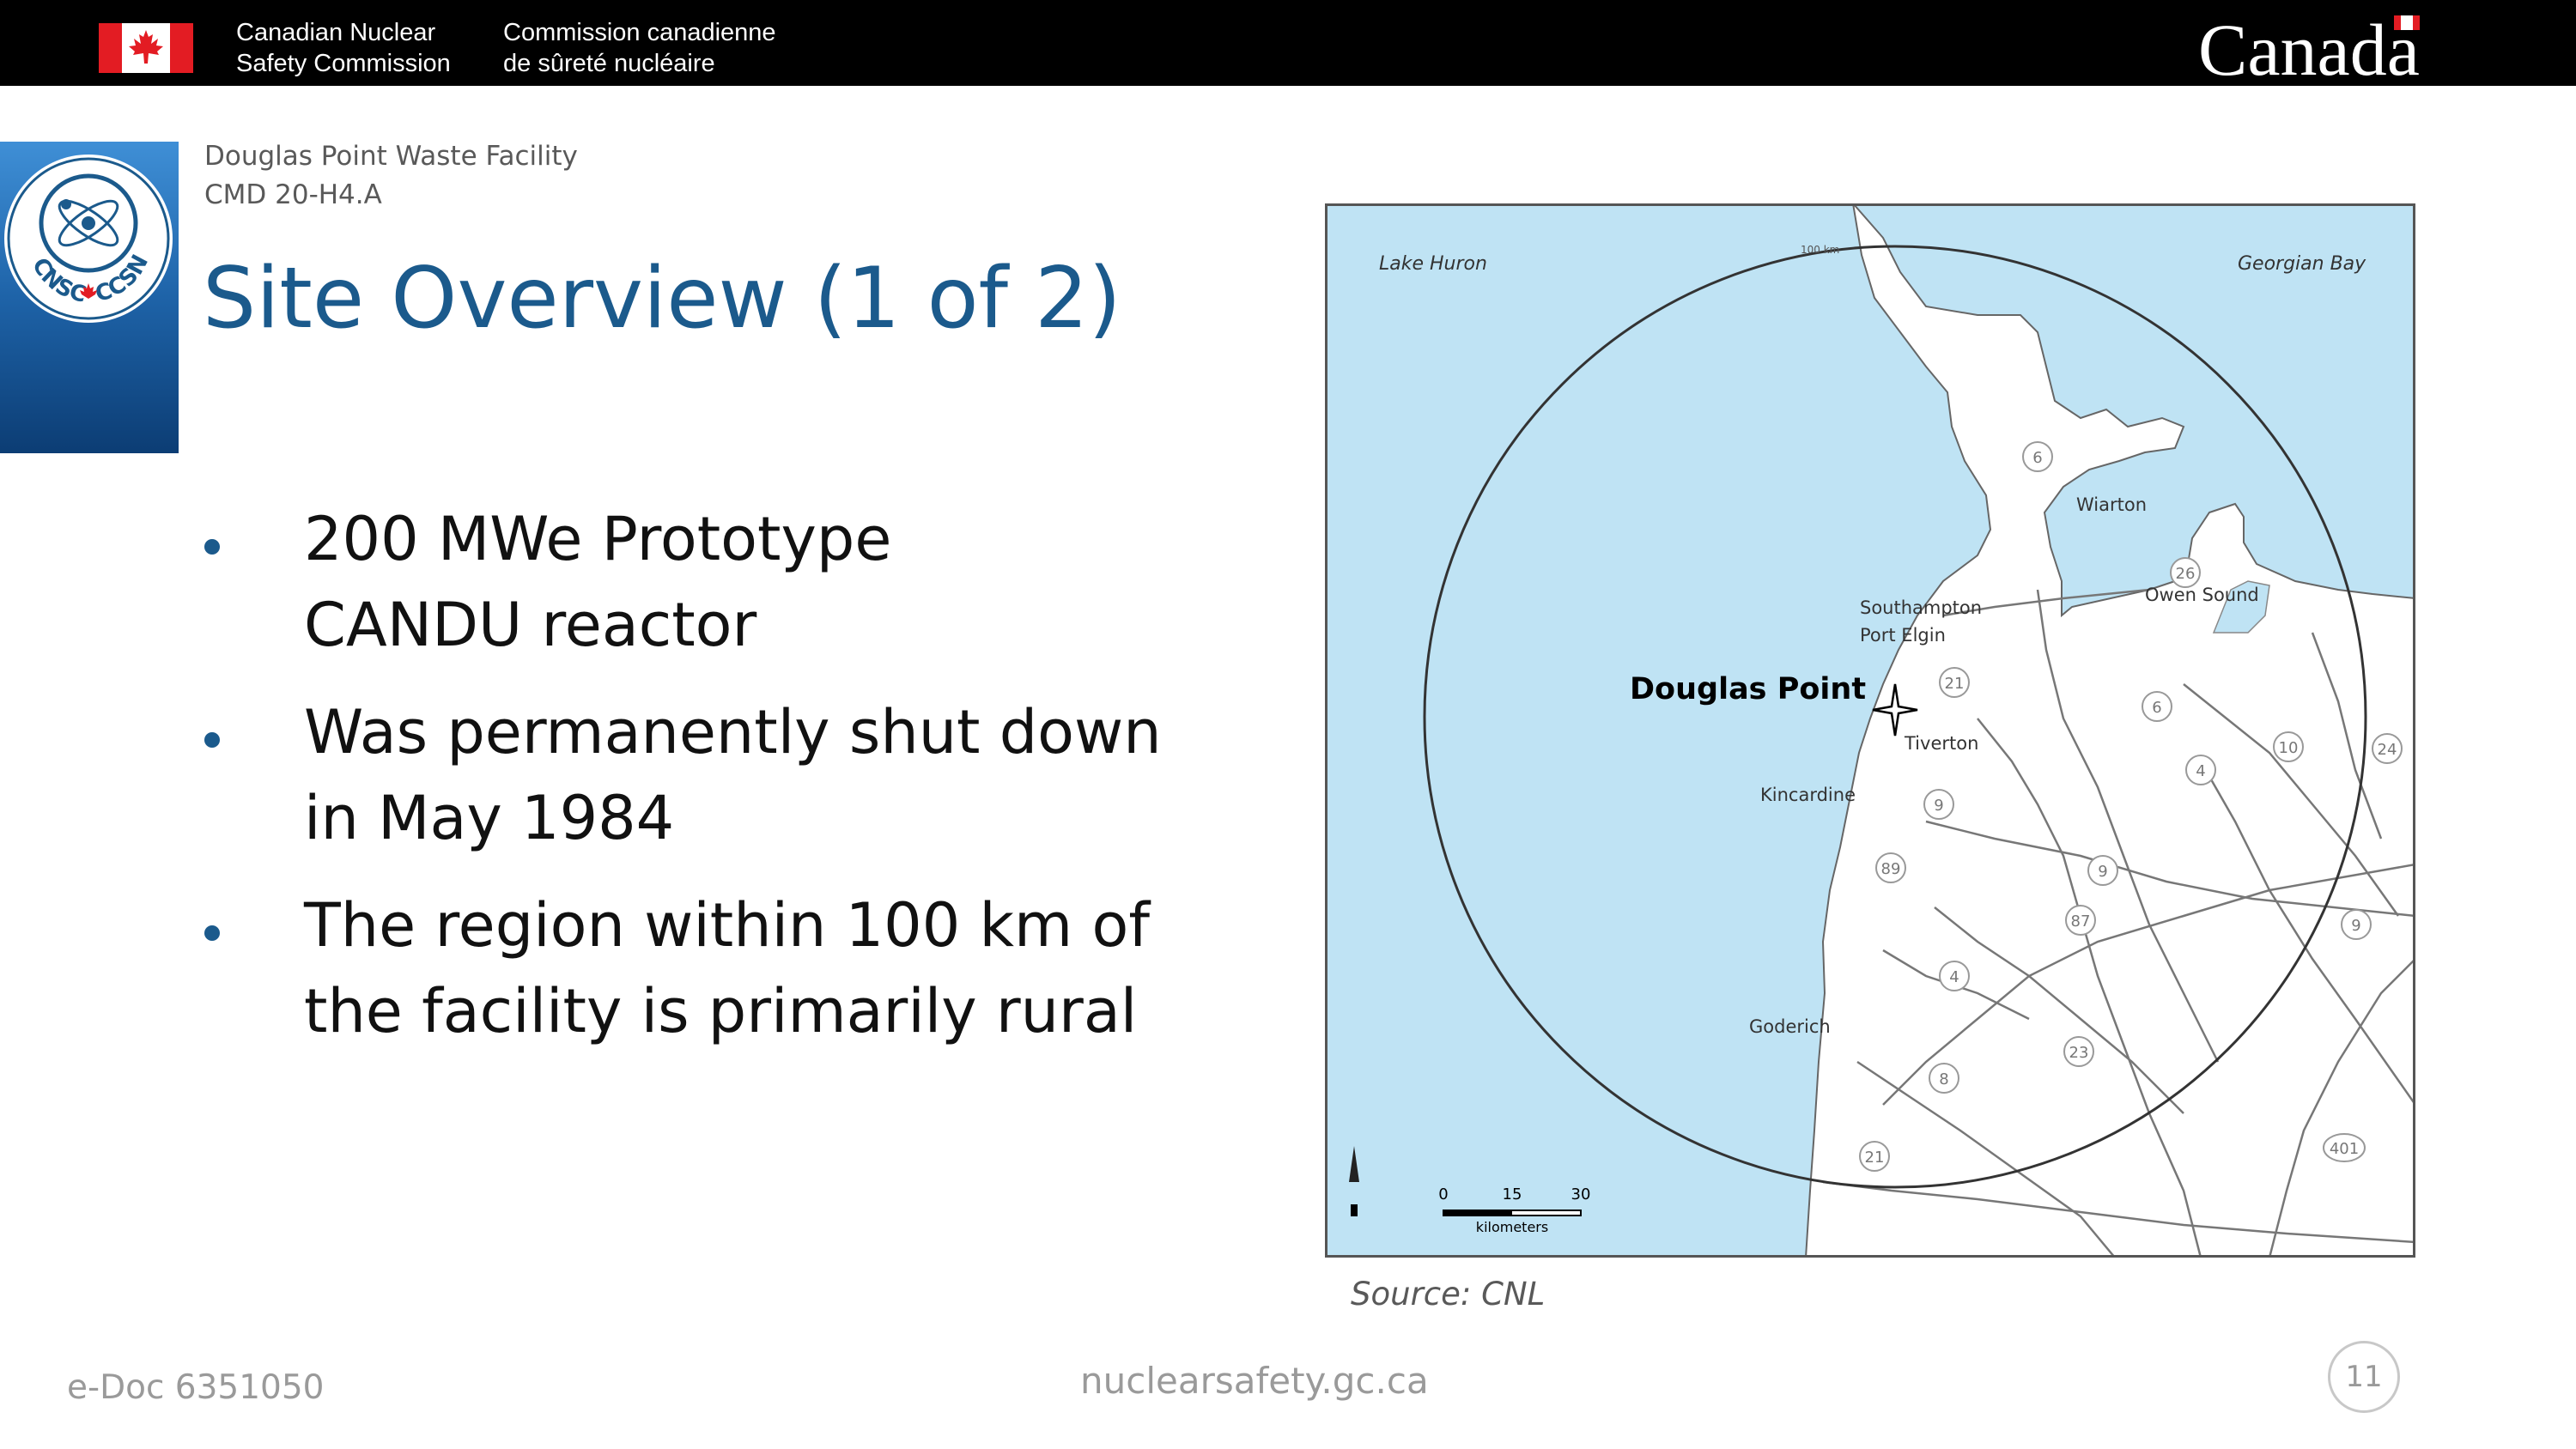 This screenshot has height=1449, width=2576. What do you see at coordinates (530, 625) in the screenshot?
I see `bullet-line: CANDU reactor` at bounding box center [530, 625].